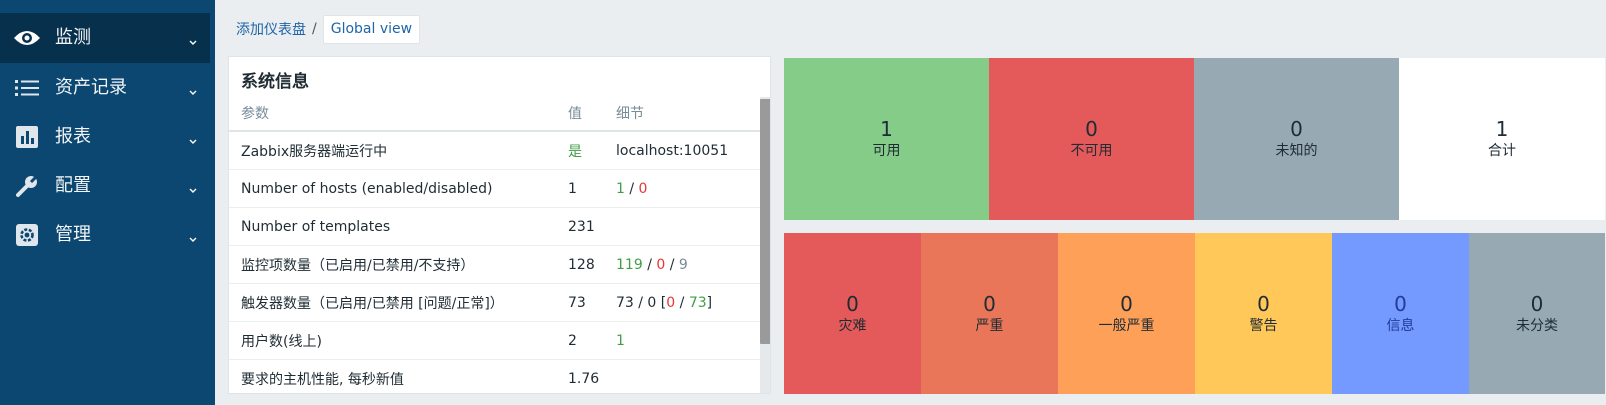 The image size is (1606, 405). What do you see at coordinates (1091, 151) in the screenshot?
I see `tile-label: 不可用` at bounding box center [1091, 151].